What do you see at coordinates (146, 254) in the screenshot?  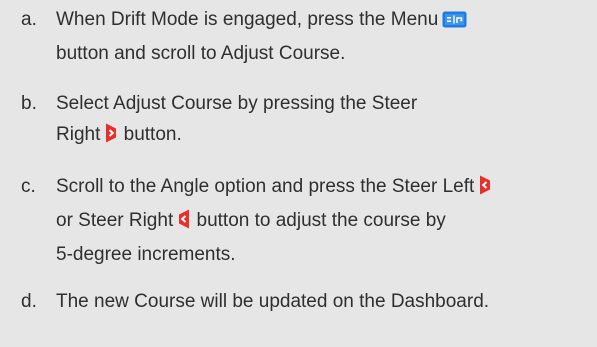 I see `step-text-segment: 5-degree increments.` at bounding box center [146, 254].